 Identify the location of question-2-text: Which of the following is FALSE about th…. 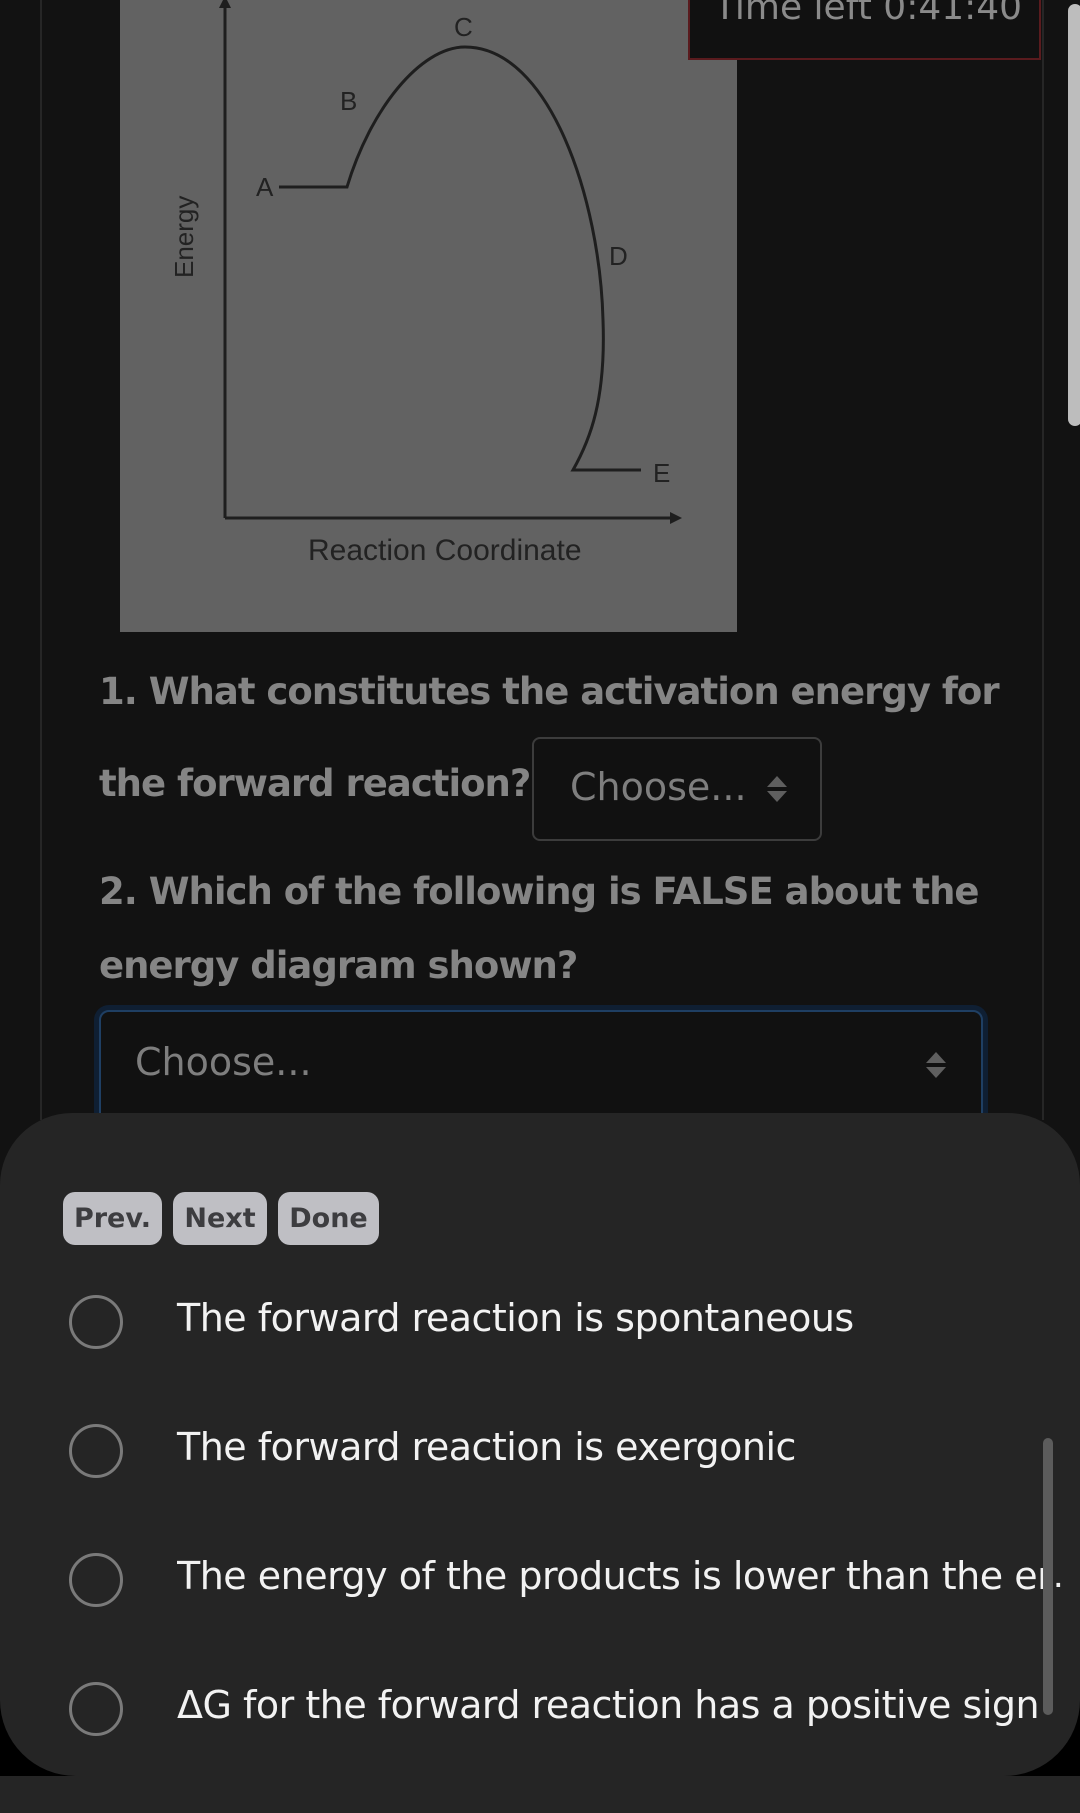
(564, 891).